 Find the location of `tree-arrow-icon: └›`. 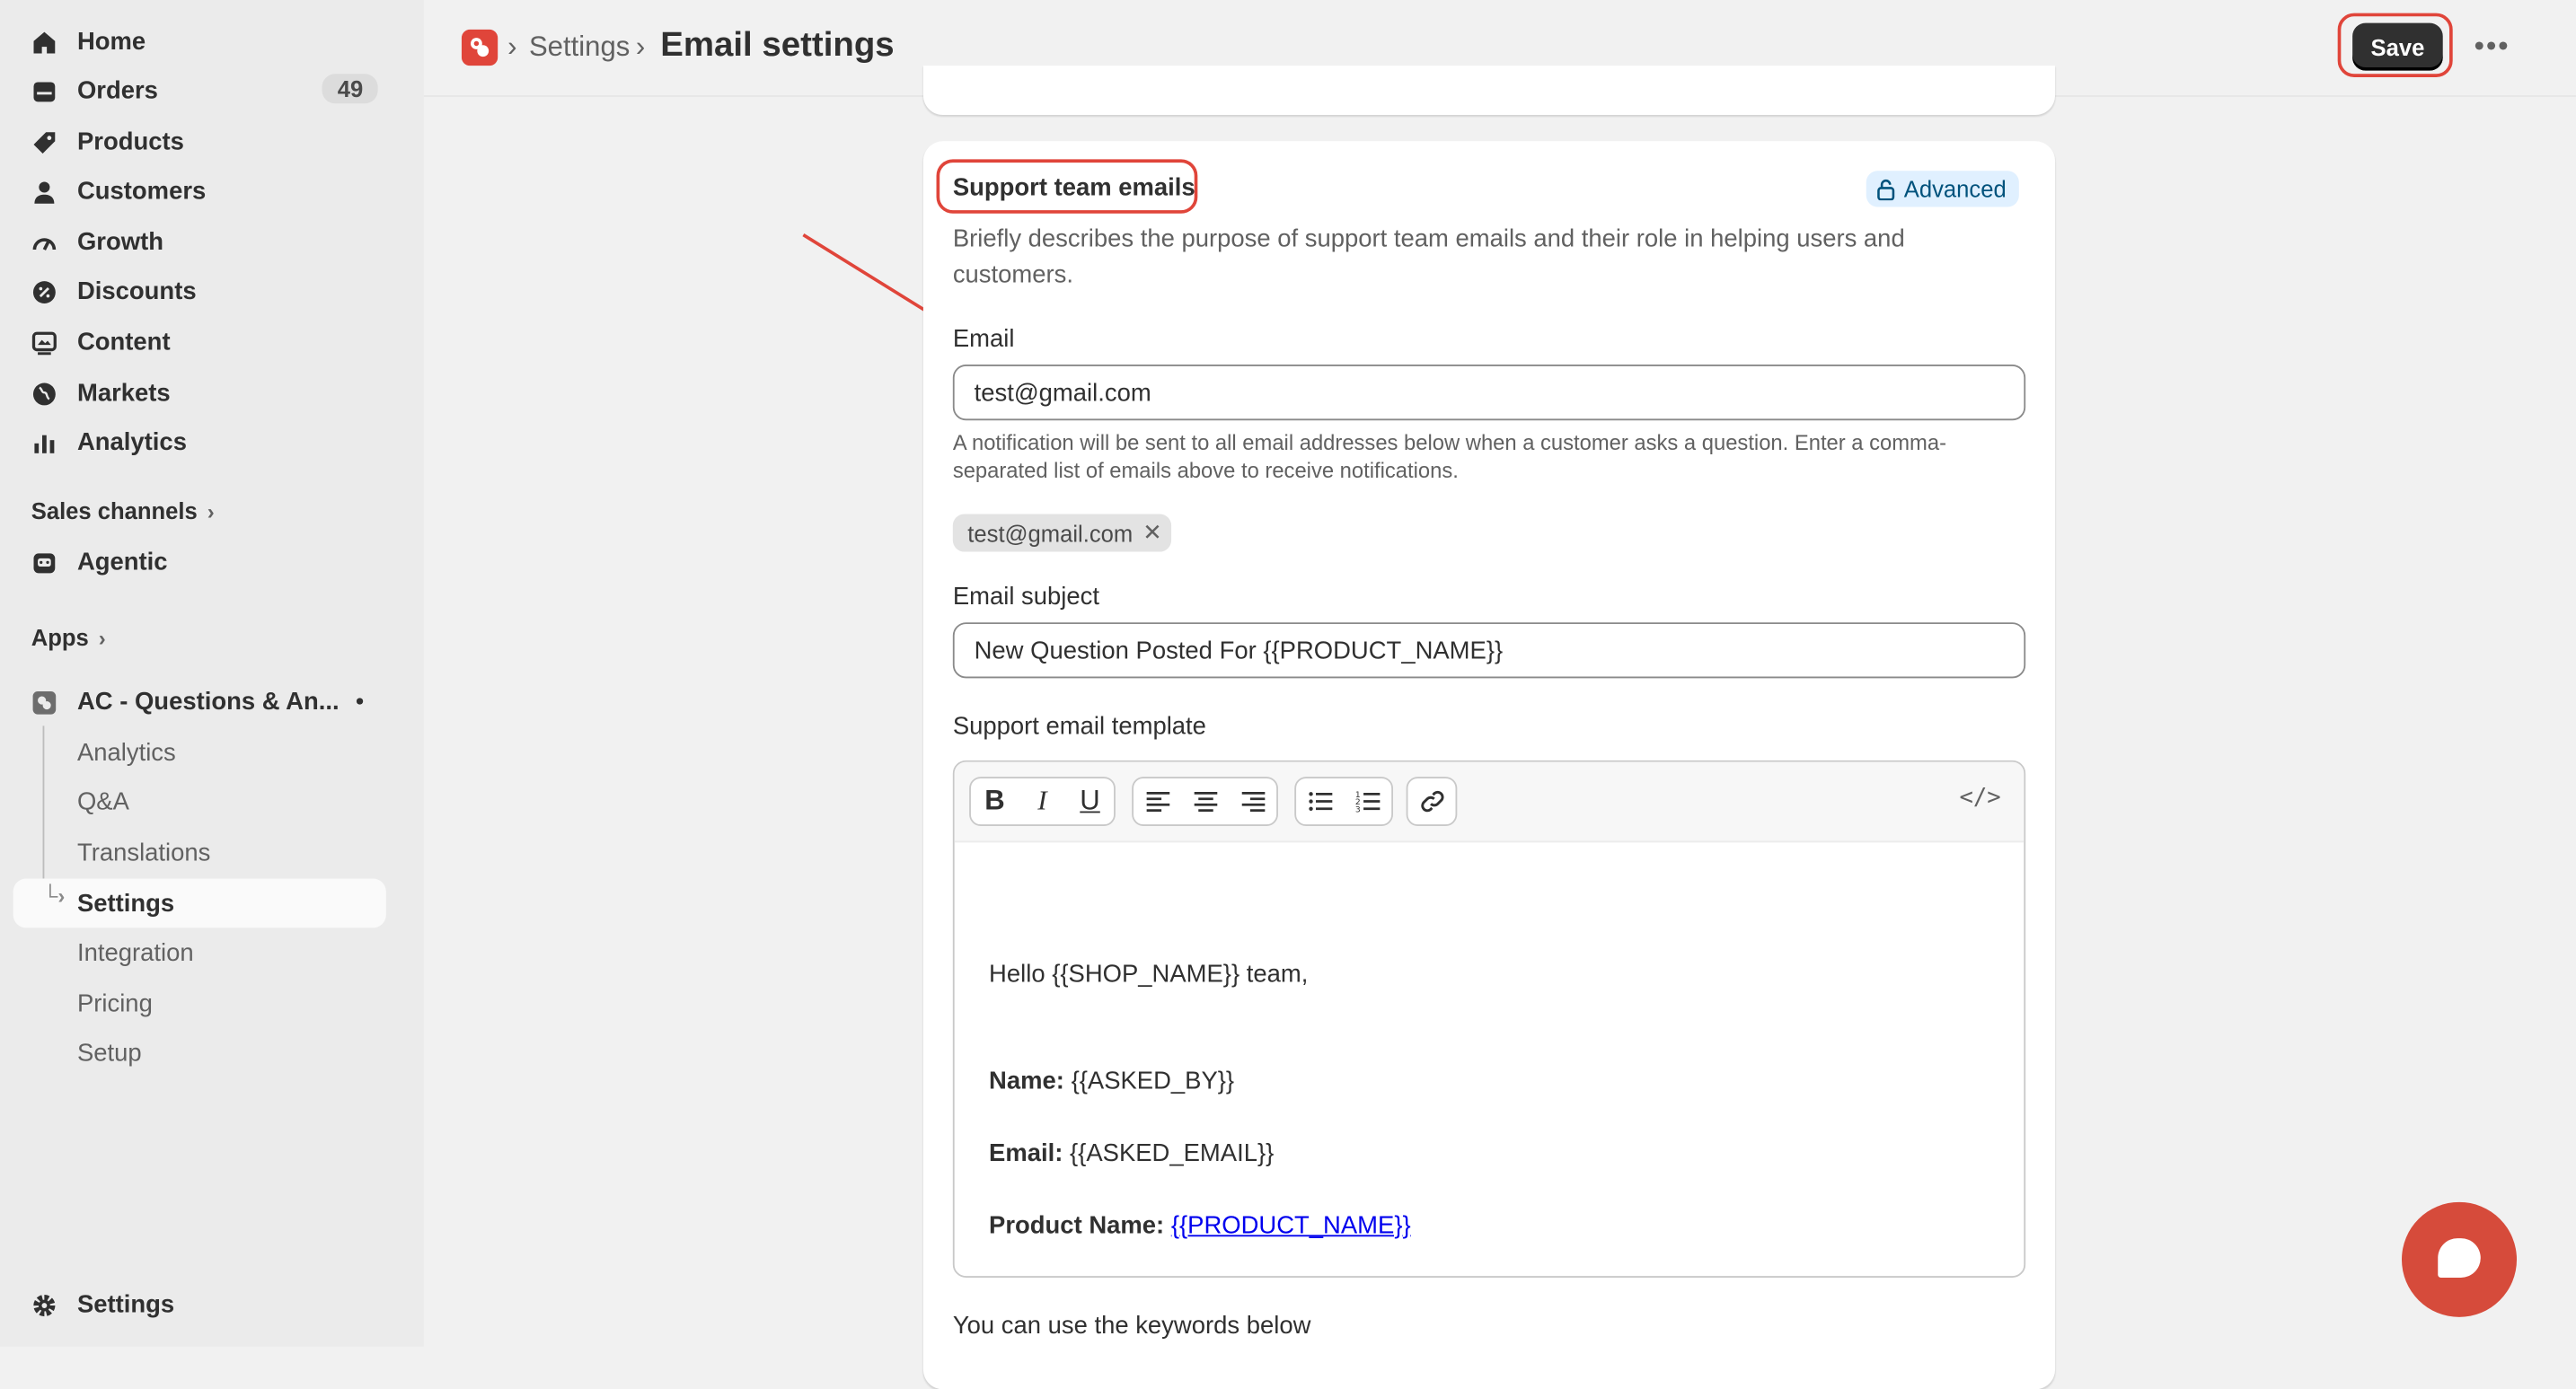

tree-arrow-icon: └› is located at coordinates (54, 896).